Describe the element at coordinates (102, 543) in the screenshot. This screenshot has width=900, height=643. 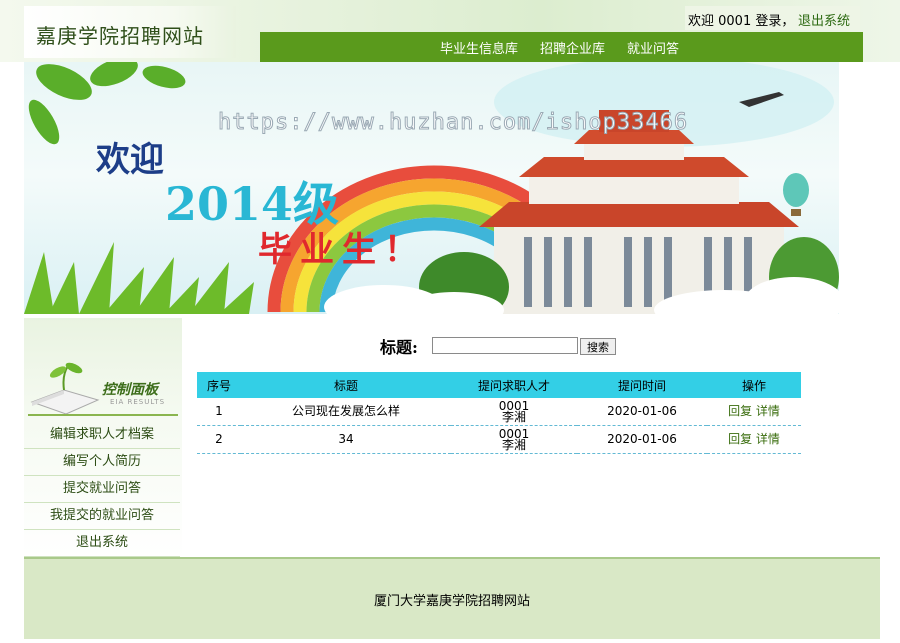
I see `sidebar-item-logout: 退出系统` at that location.